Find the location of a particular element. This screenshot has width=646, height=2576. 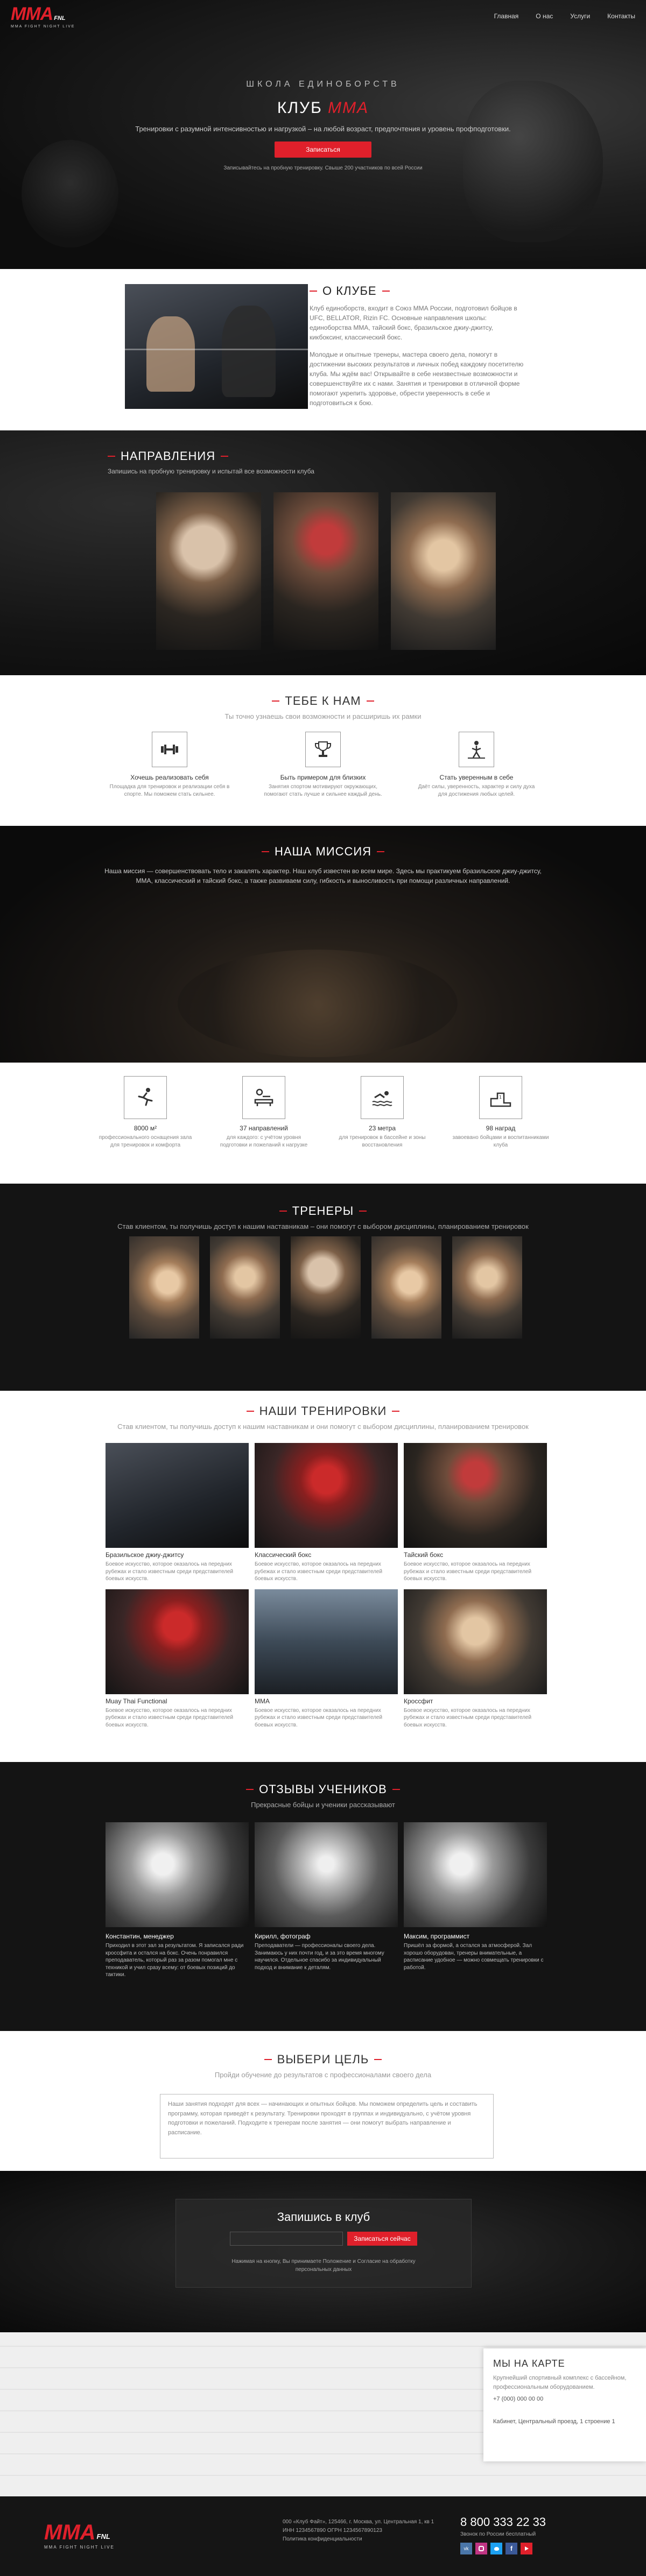

reviews-heading: ОТЗЫВЫ УЧЕНИКОВ is located at coordinates (323, 1789).